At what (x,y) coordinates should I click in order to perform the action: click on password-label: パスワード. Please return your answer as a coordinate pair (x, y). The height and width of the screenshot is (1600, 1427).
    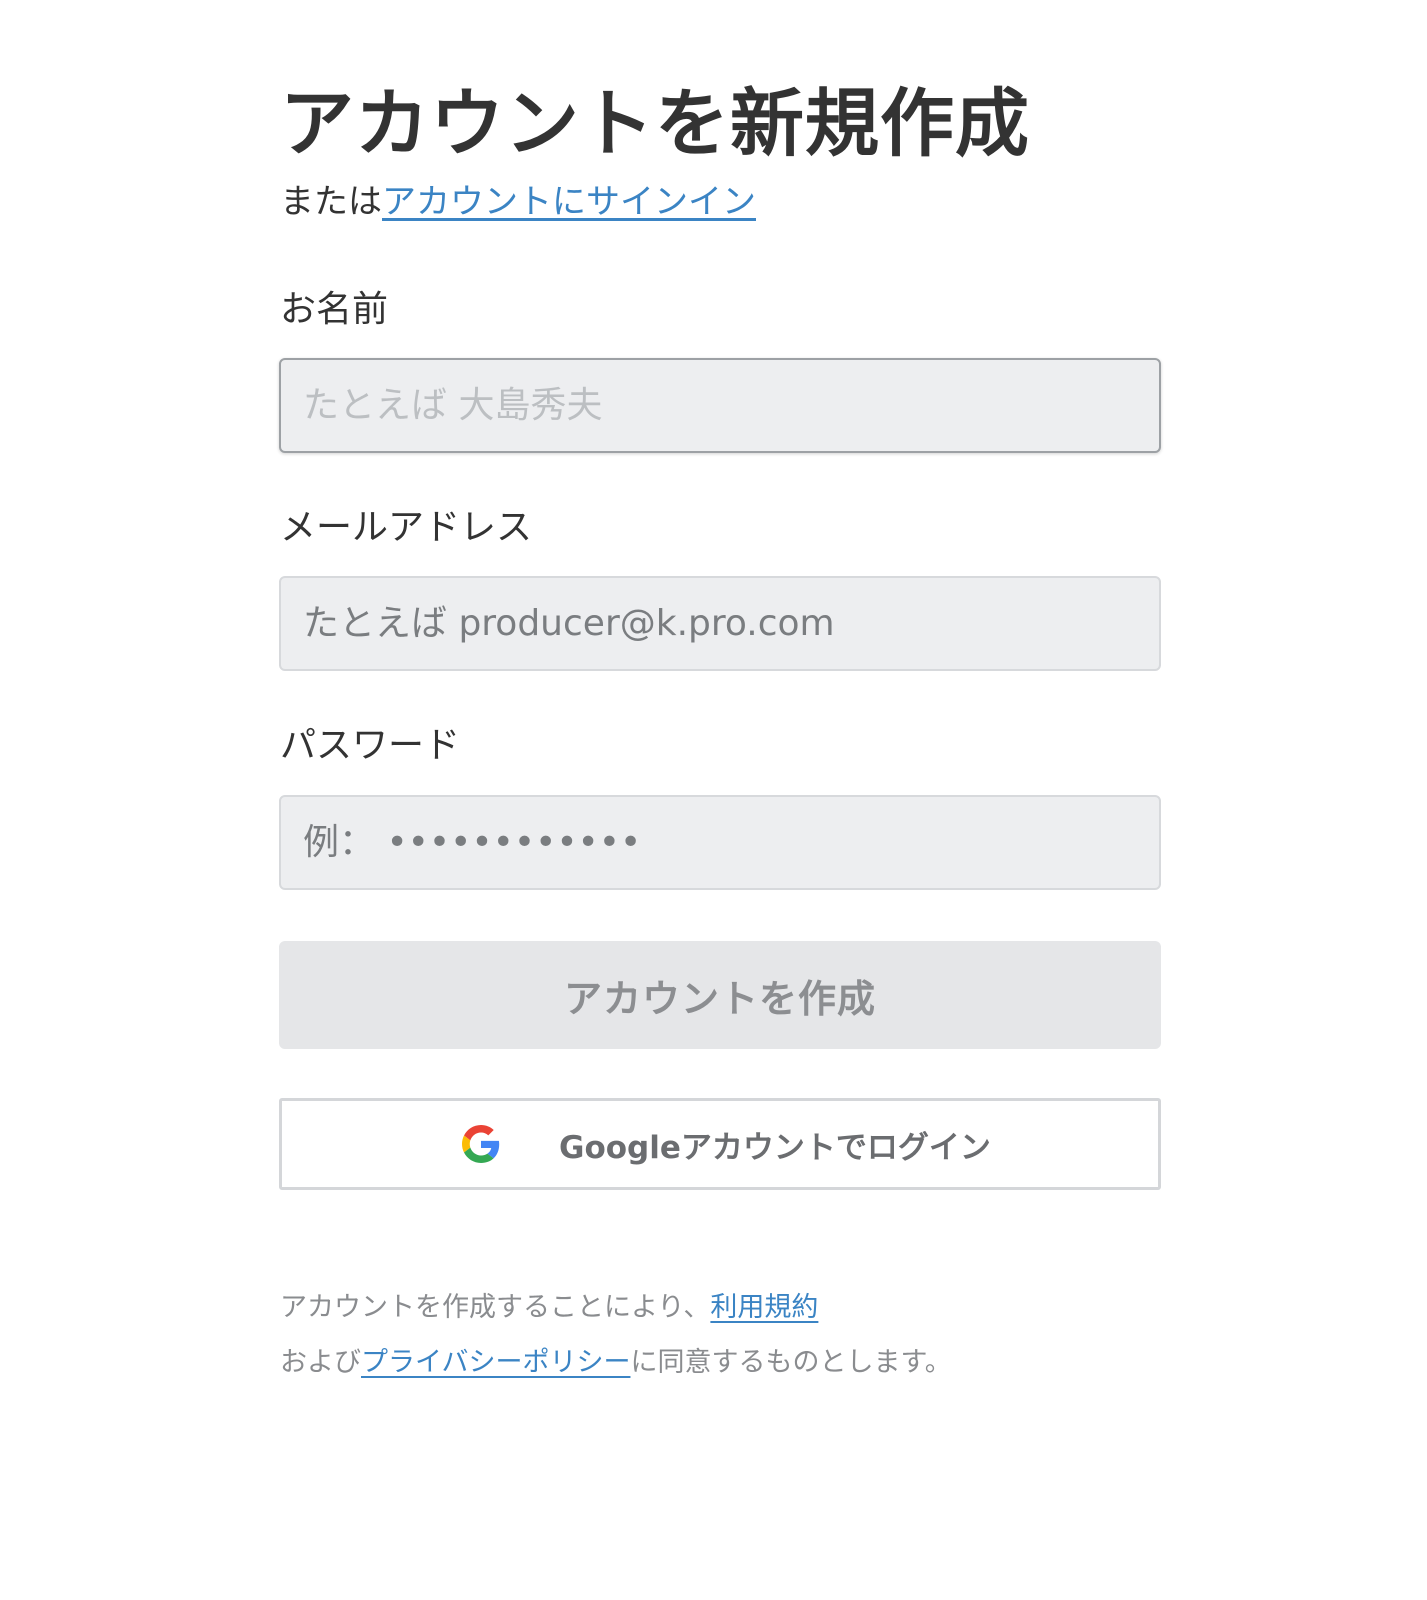
    Looking at the image, I should click on (370, 745).